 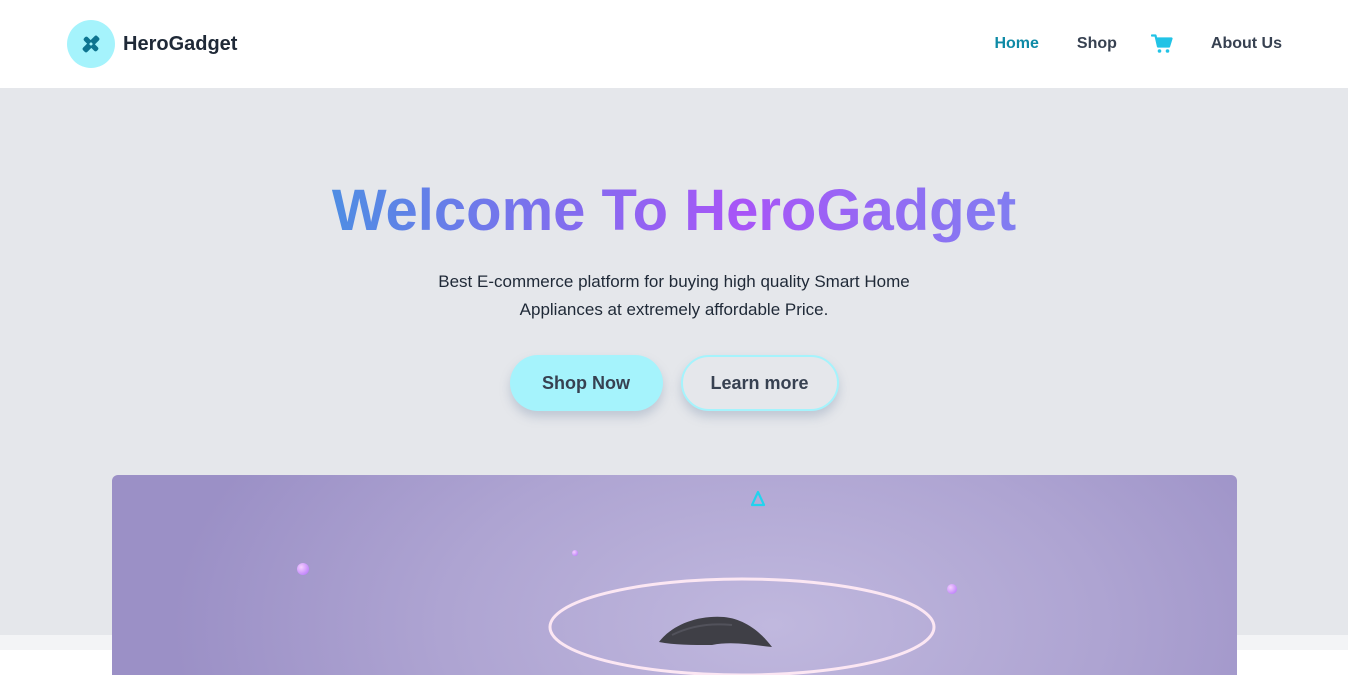 What do you see at coordinates (1161, 44) in the screenshot?
I see `cart-icon` at bounding box center [1161, 44].